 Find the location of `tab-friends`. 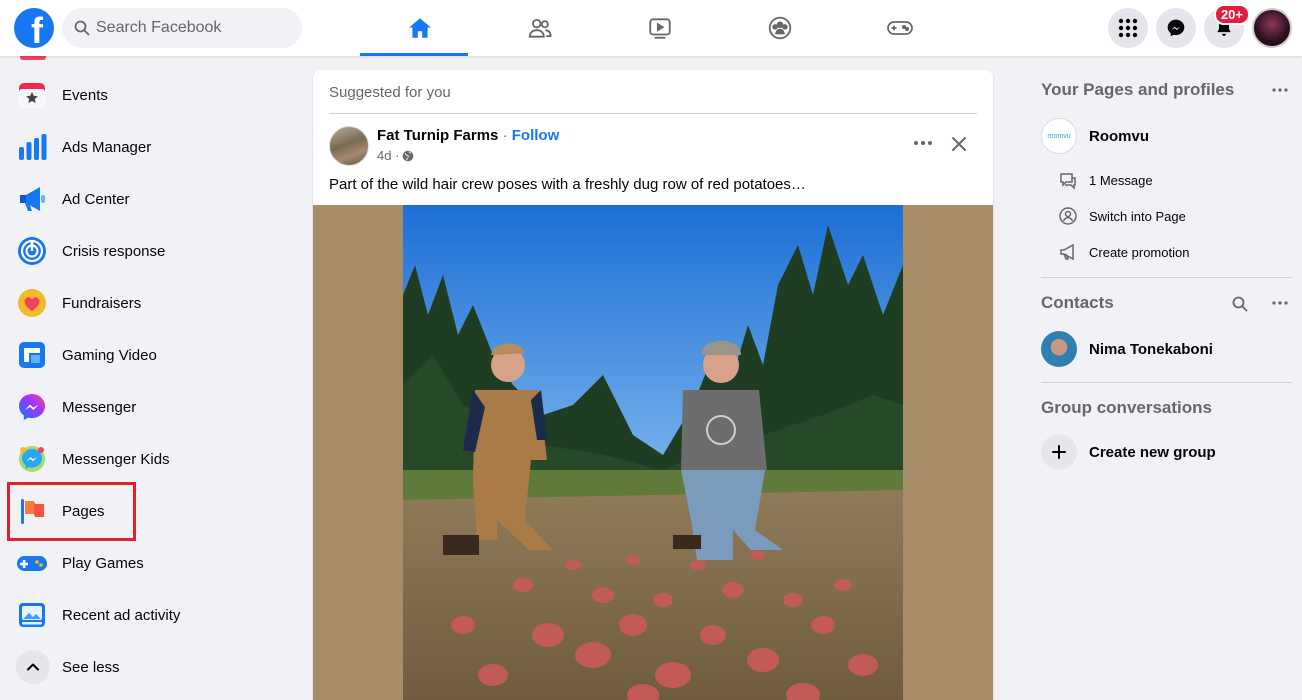

tab-friends is located at coordinates (540, 28).